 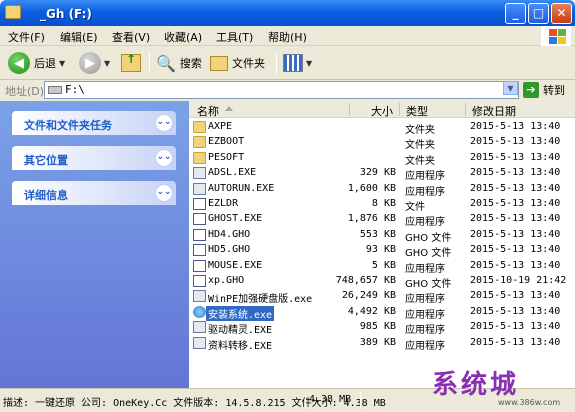 I want to click on search-button: 🔍 搜索, so click(x=179, y=63).